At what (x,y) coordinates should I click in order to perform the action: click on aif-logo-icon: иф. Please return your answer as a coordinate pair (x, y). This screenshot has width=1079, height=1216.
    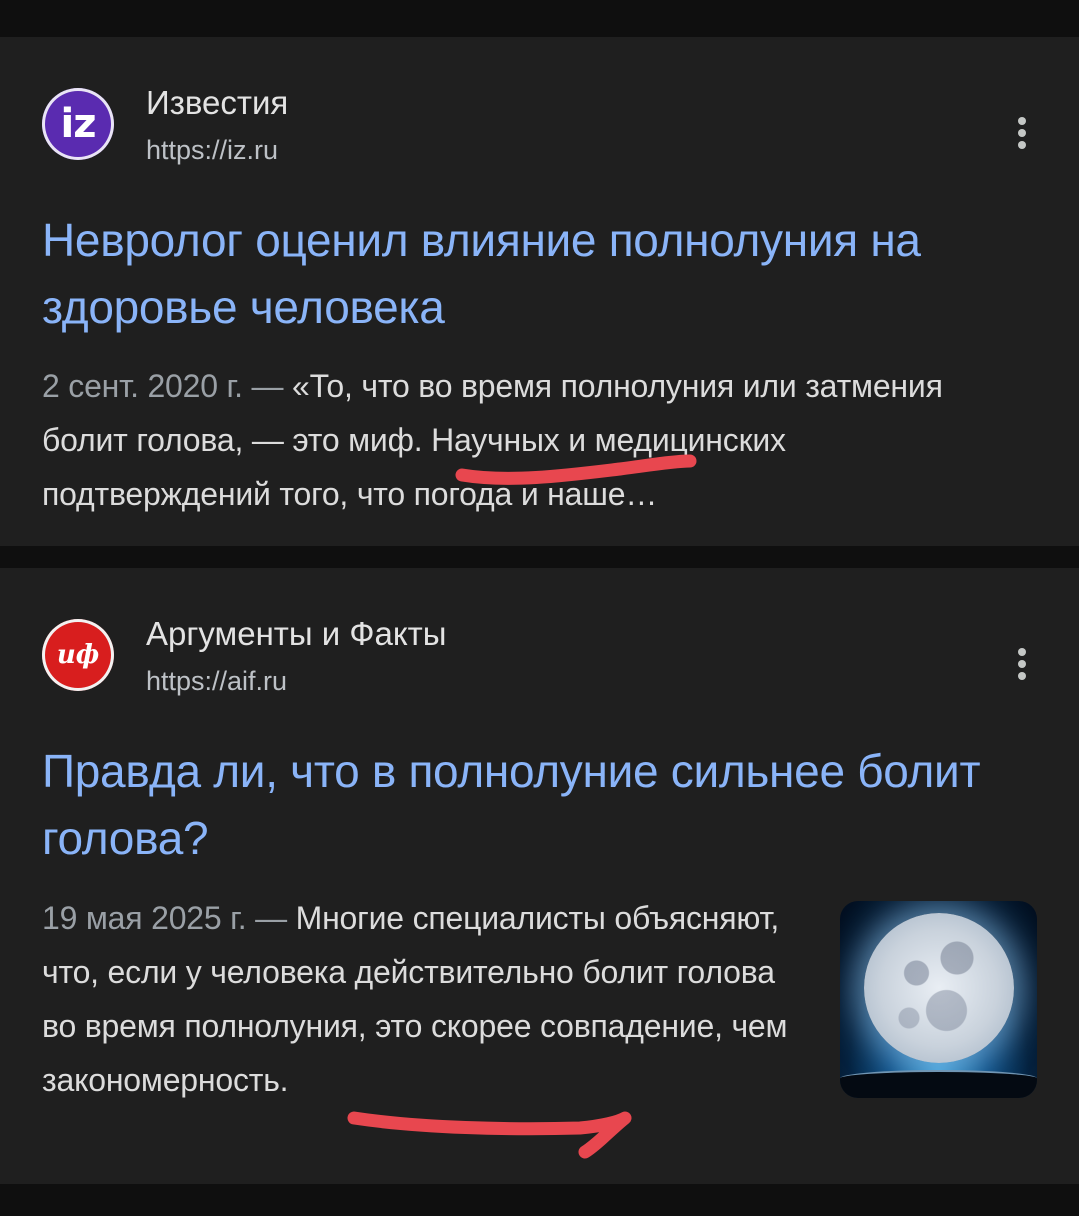
    Looking at the image, I should click on (78, 655).